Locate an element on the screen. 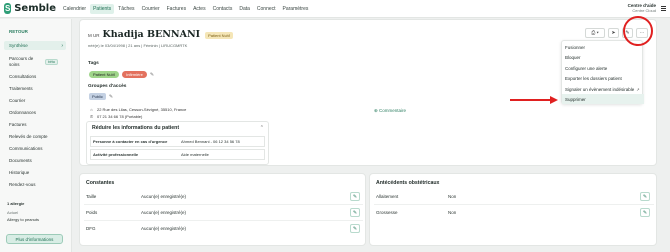 This screenshot has height=252, width=670. edit-dfg-button: ✎ is located at coordinates (355, 228).